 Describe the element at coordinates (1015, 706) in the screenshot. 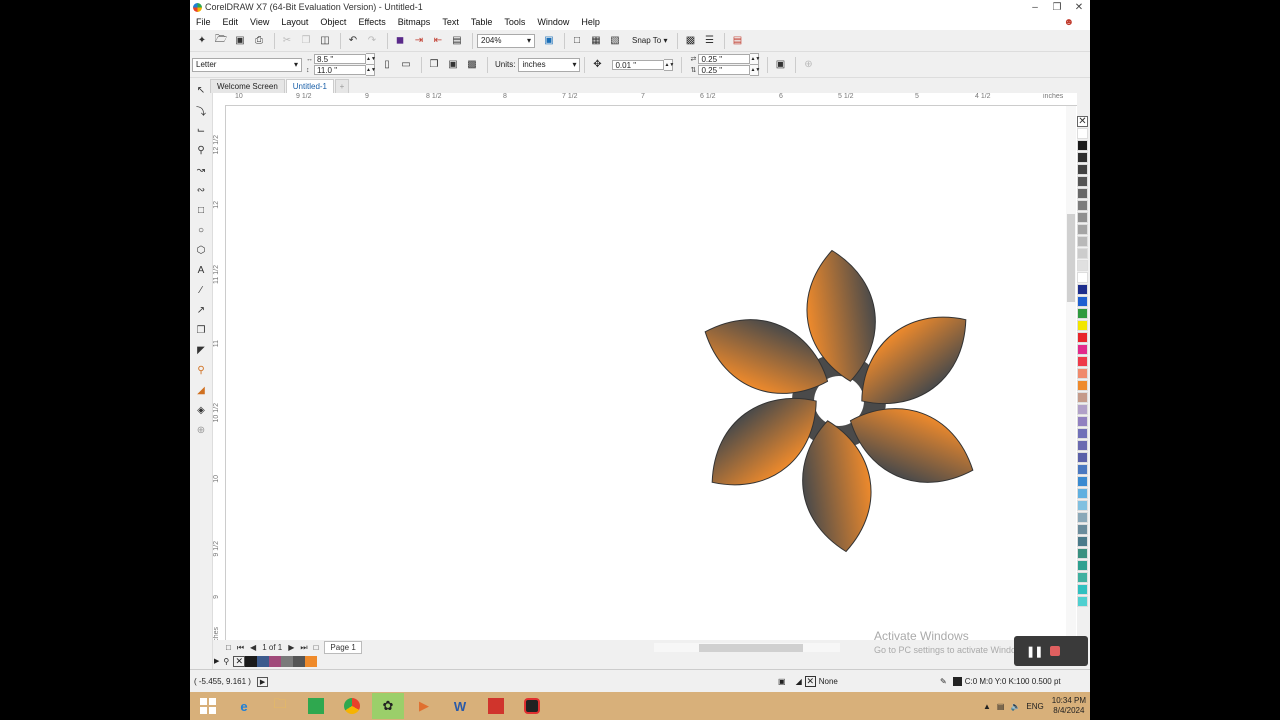

I see `speaker-icon: 🔈` at that location.